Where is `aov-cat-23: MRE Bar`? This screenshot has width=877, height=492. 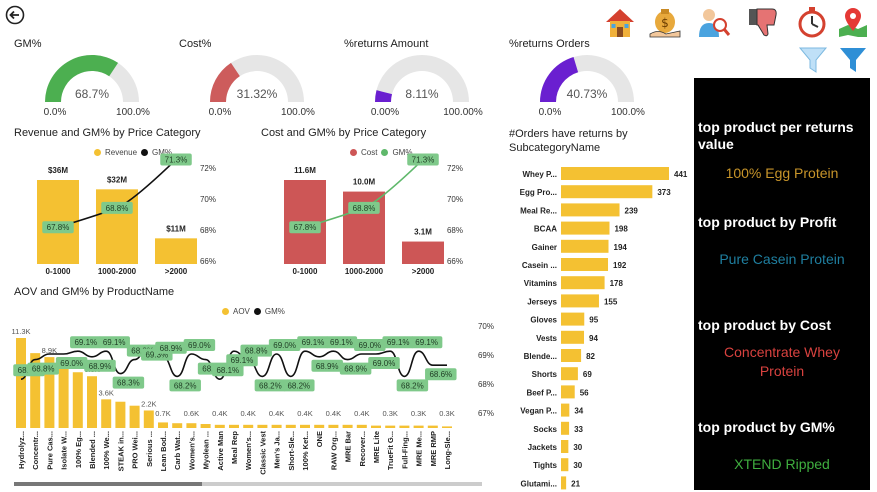
aov-cat-23: MRE Bar is located at coordinates (348, 446).